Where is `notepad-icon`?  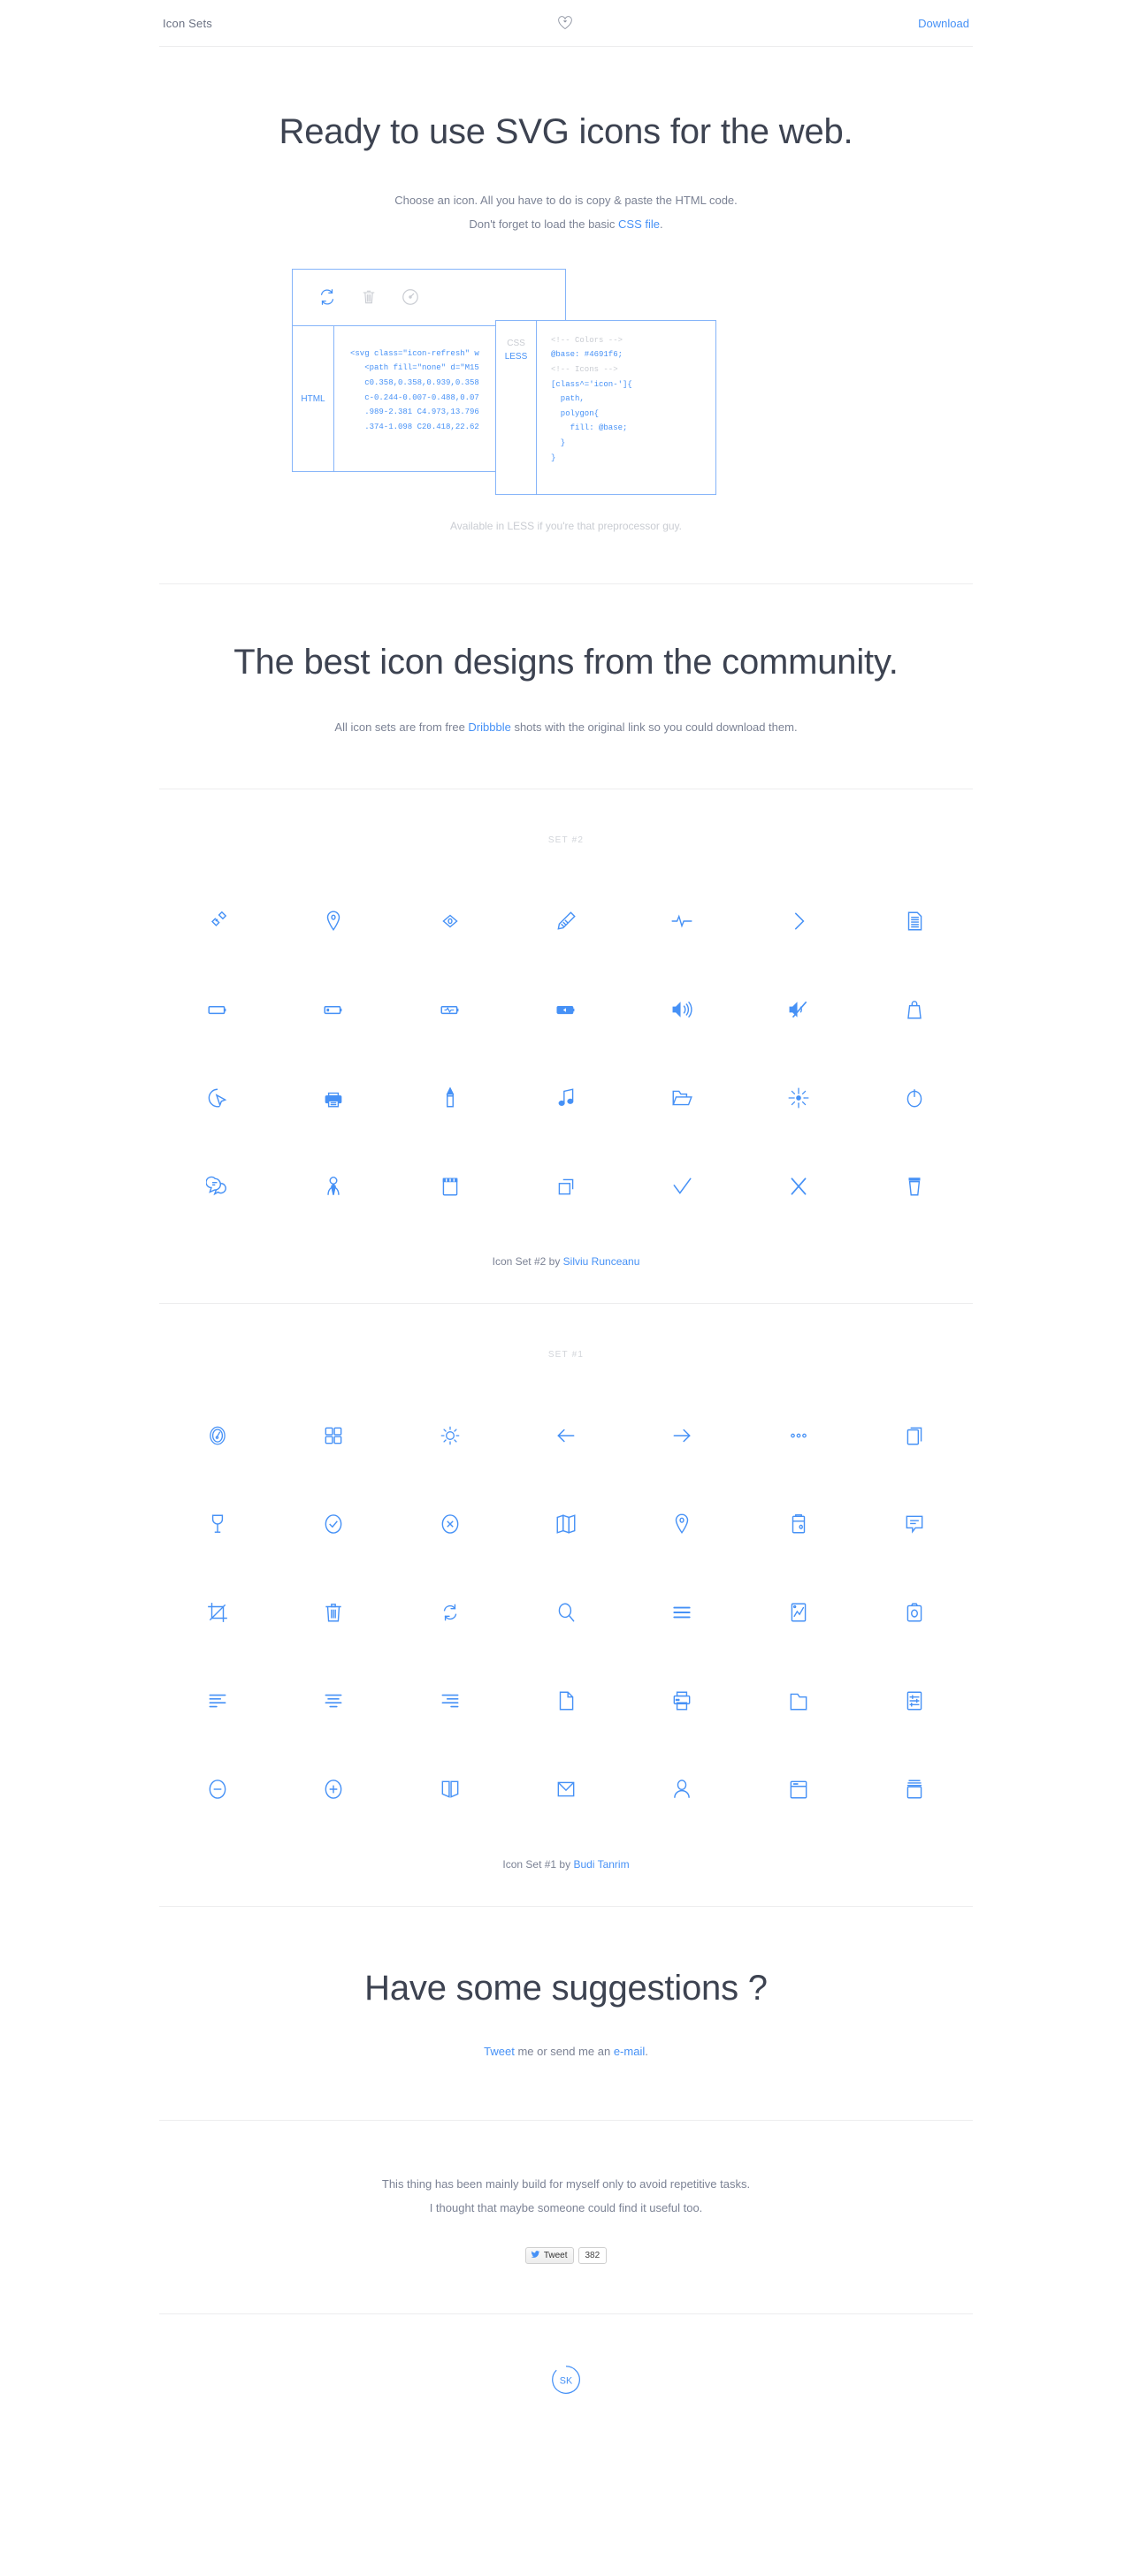 notepad-icon is located at coordinates (450, 1186).